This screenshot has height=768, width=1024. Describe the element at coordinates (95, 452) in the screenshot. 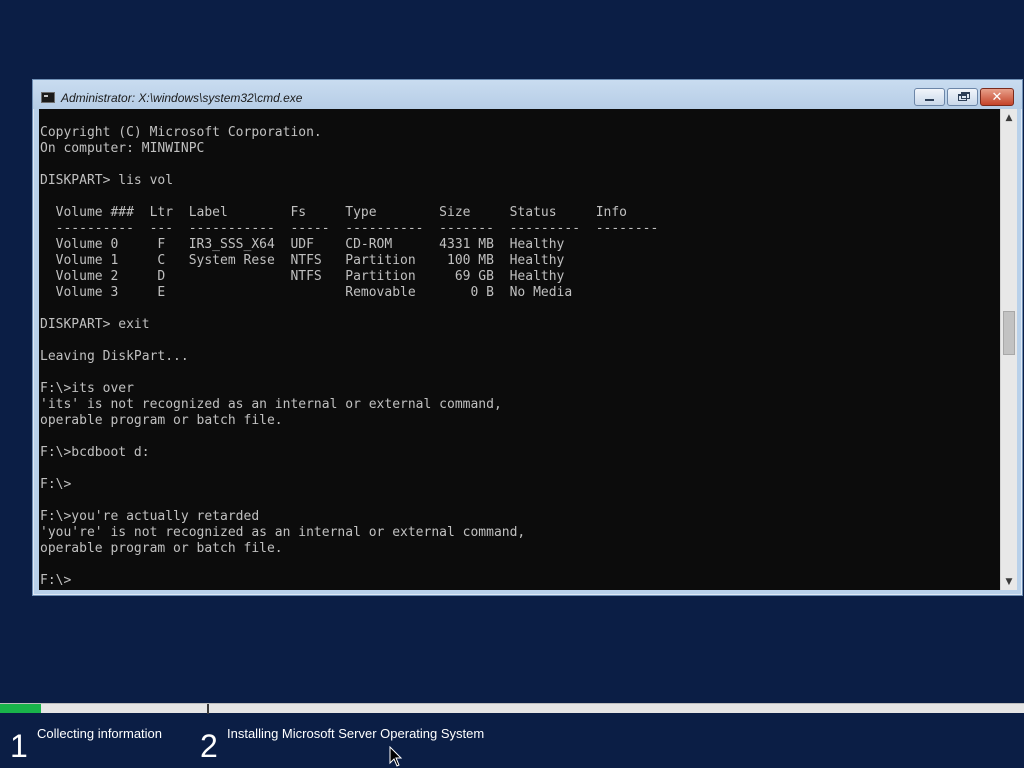

I see `console-line: F:\>bcdboot d:` at that location.